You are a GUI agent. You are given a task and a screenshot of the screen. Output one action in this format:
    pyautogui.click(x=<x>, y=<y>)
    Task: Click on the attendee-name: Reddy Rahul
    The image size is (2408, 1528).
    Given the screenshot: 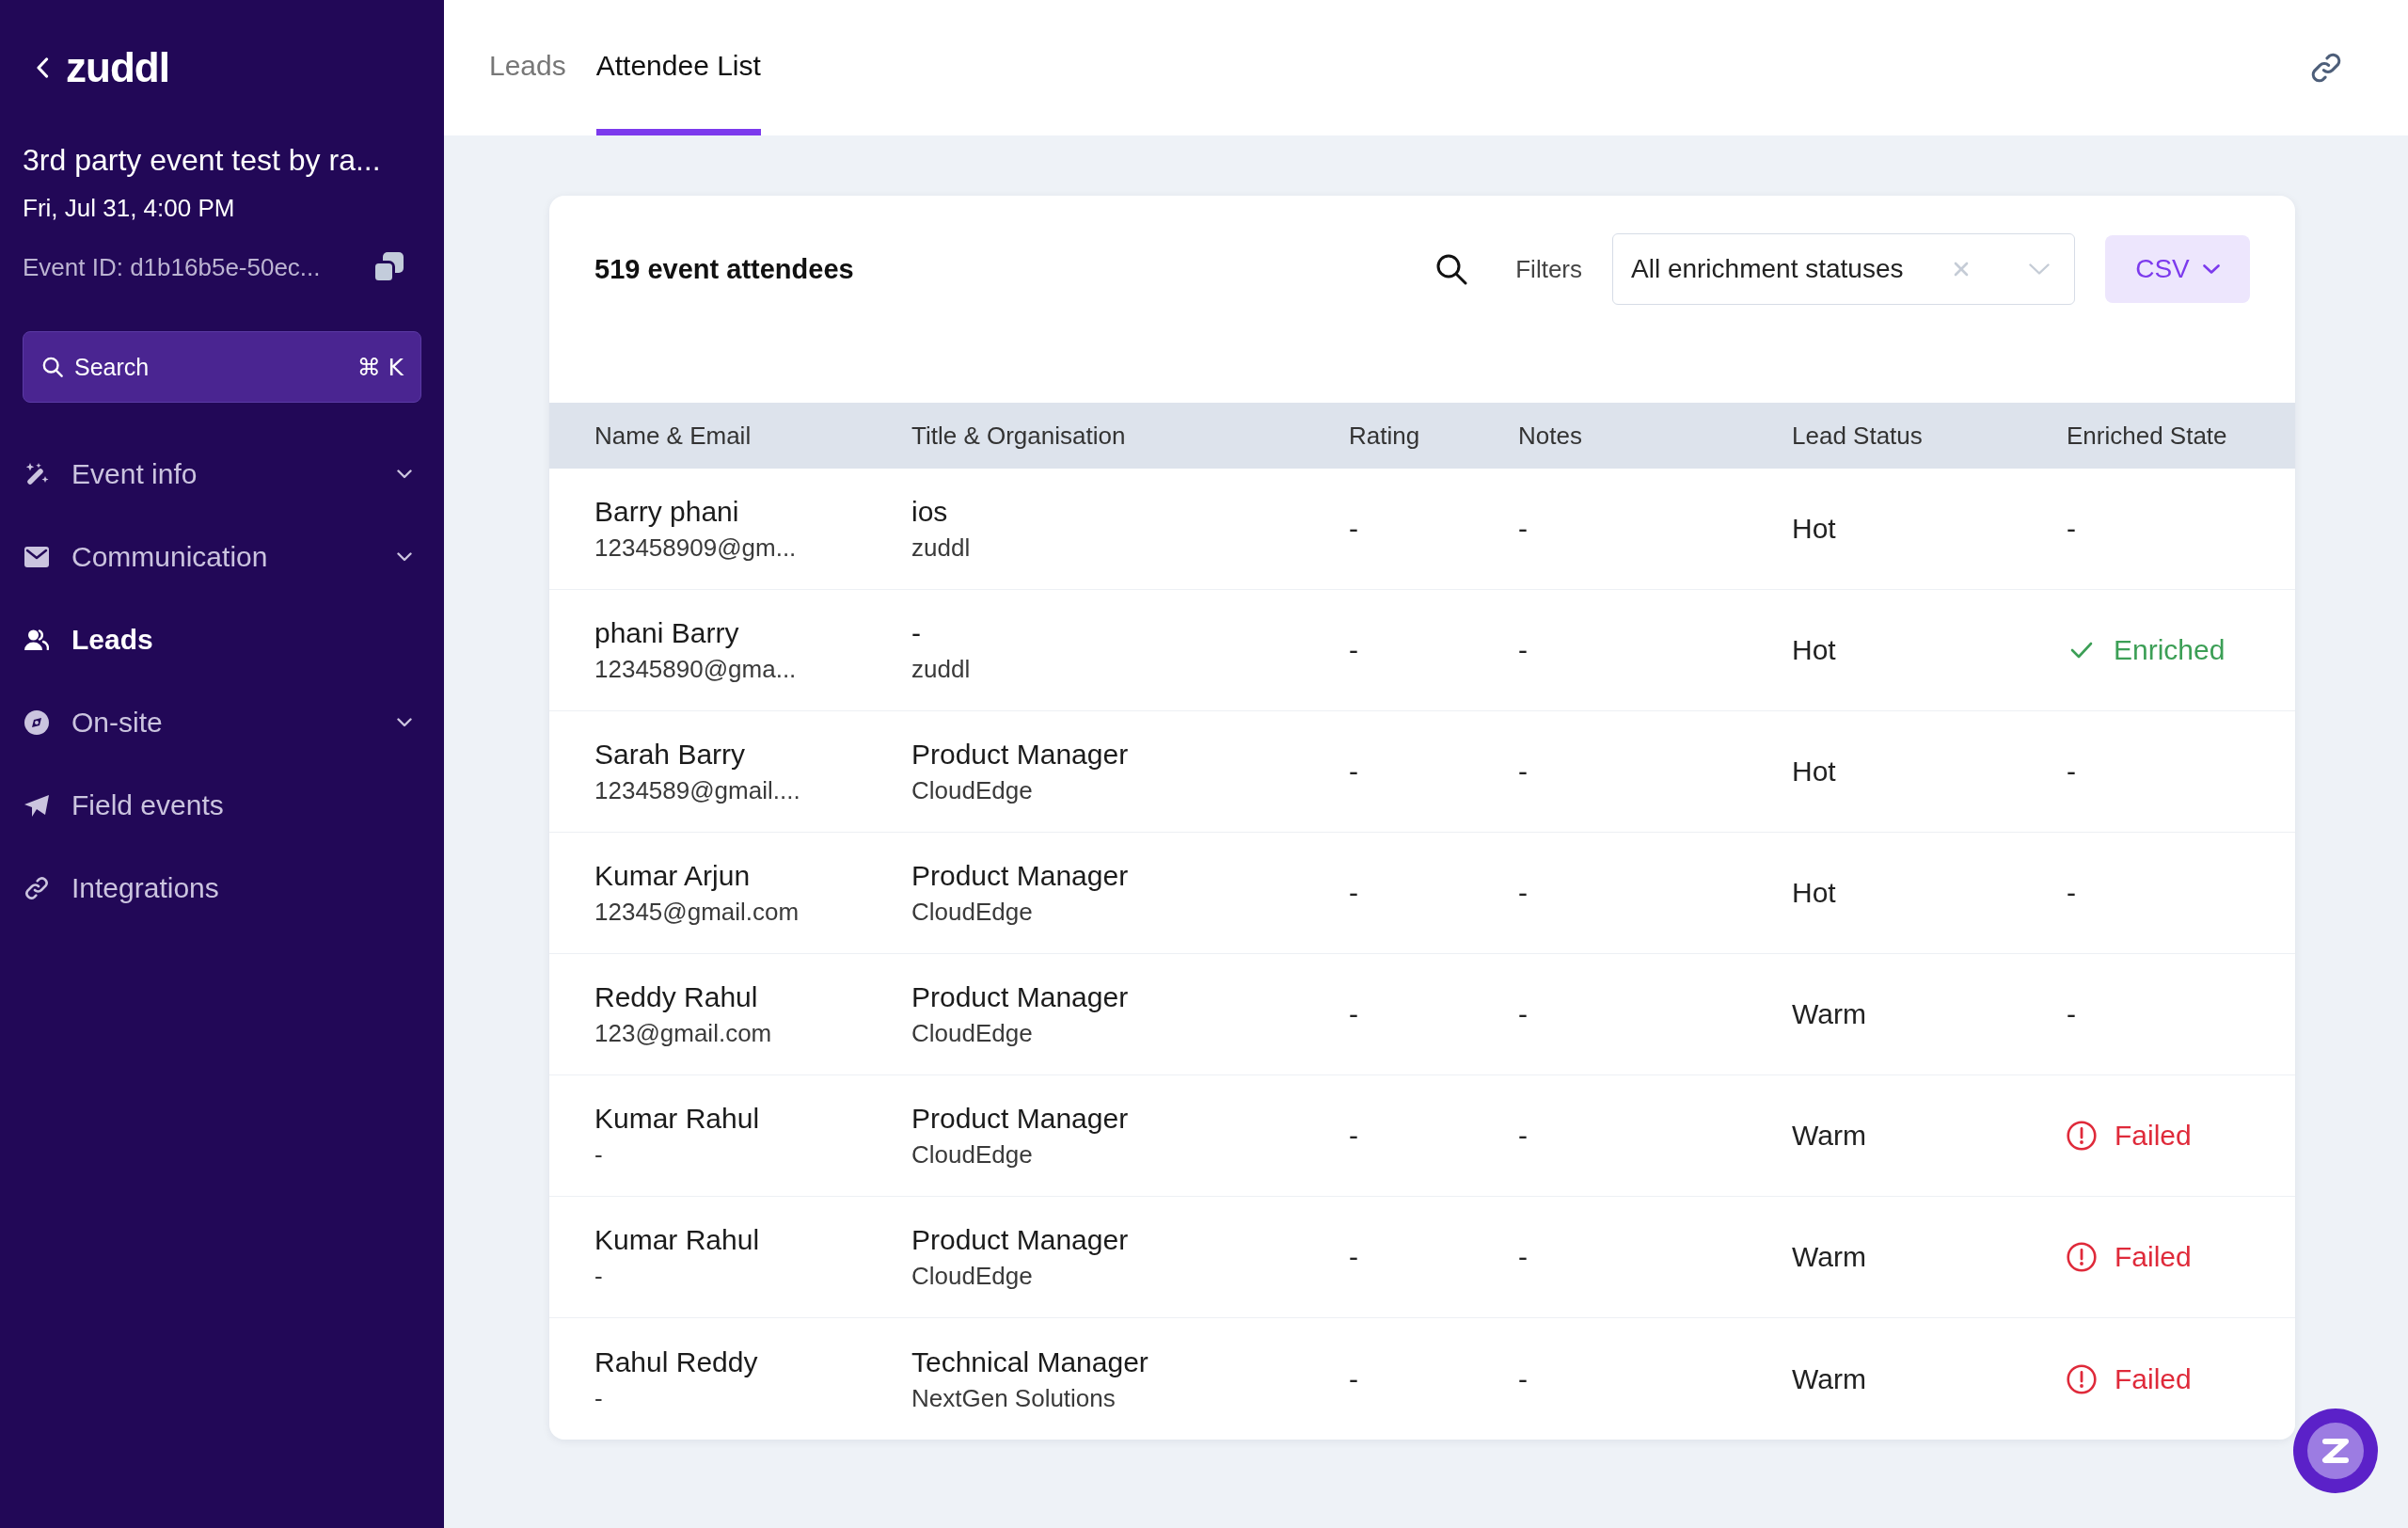 What is the action you would take?
    pyautogui.click(x=676, y=997)
    